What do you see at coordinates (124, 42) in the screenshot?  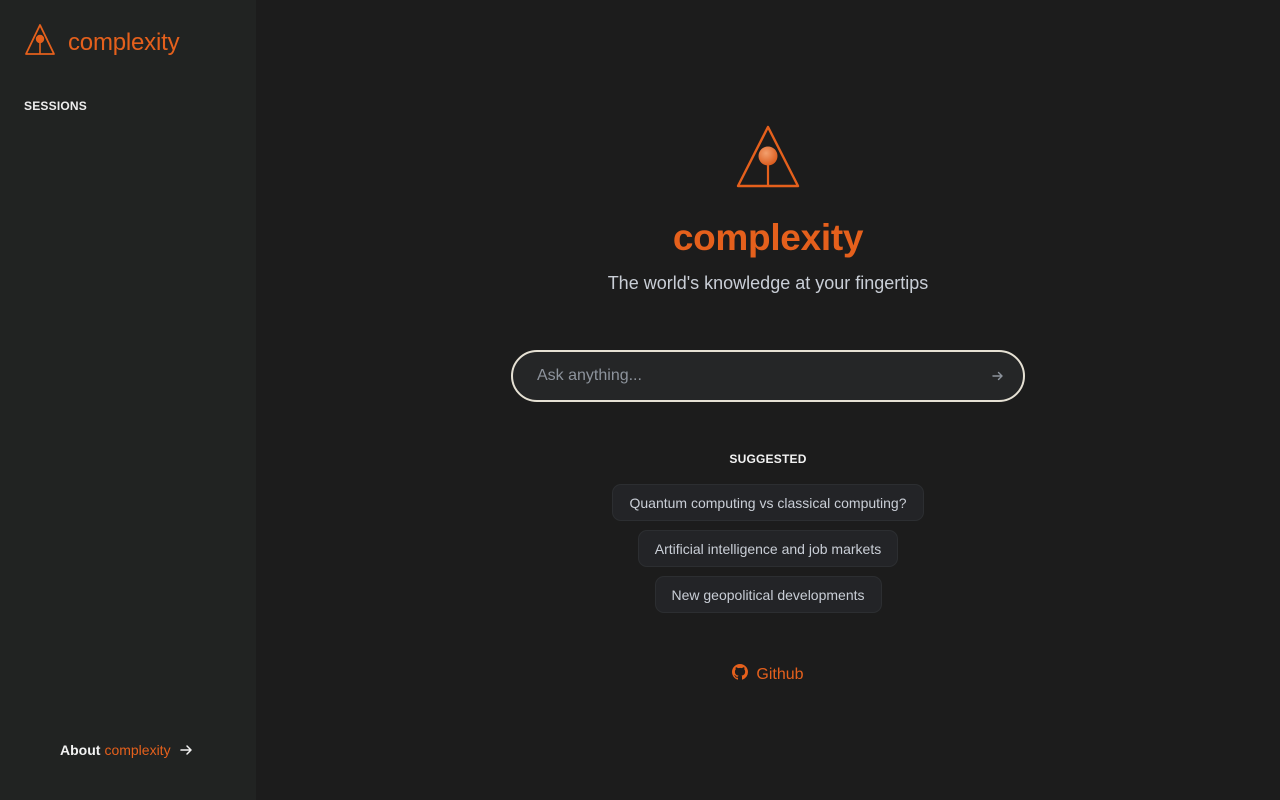 I see `brand-name: complexity` at bounding box center [124, 42].